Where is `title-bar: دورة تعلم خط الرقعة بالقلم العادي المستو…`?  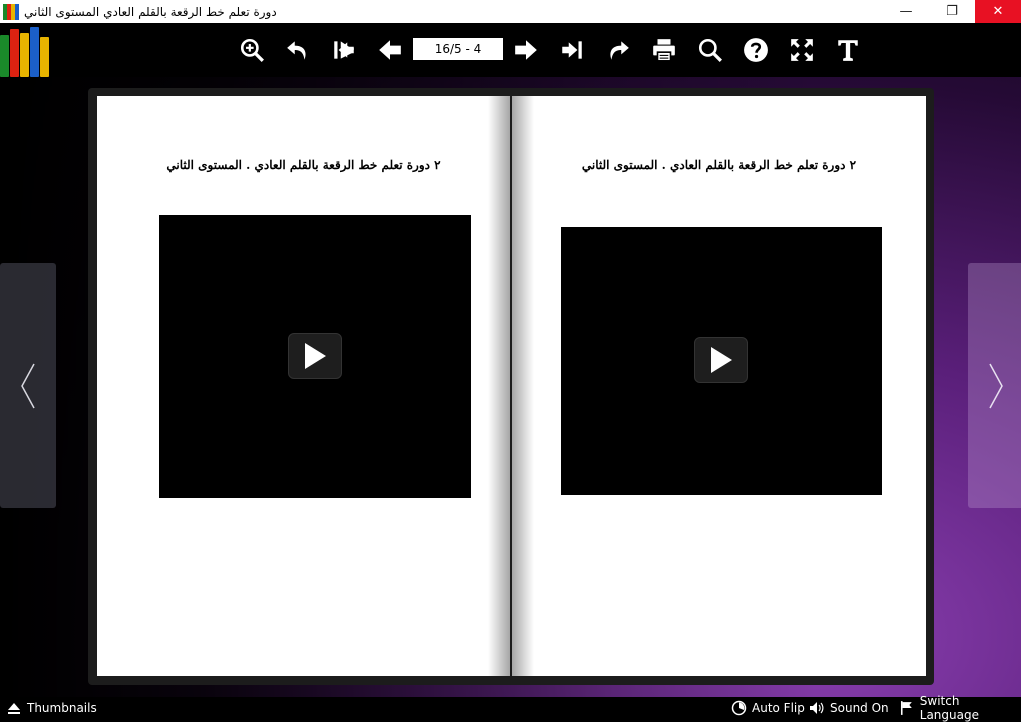 title-bar: دورة تعلم خط الرقعة بالقلم العادي المستو… is located at coordinates (510, 11).